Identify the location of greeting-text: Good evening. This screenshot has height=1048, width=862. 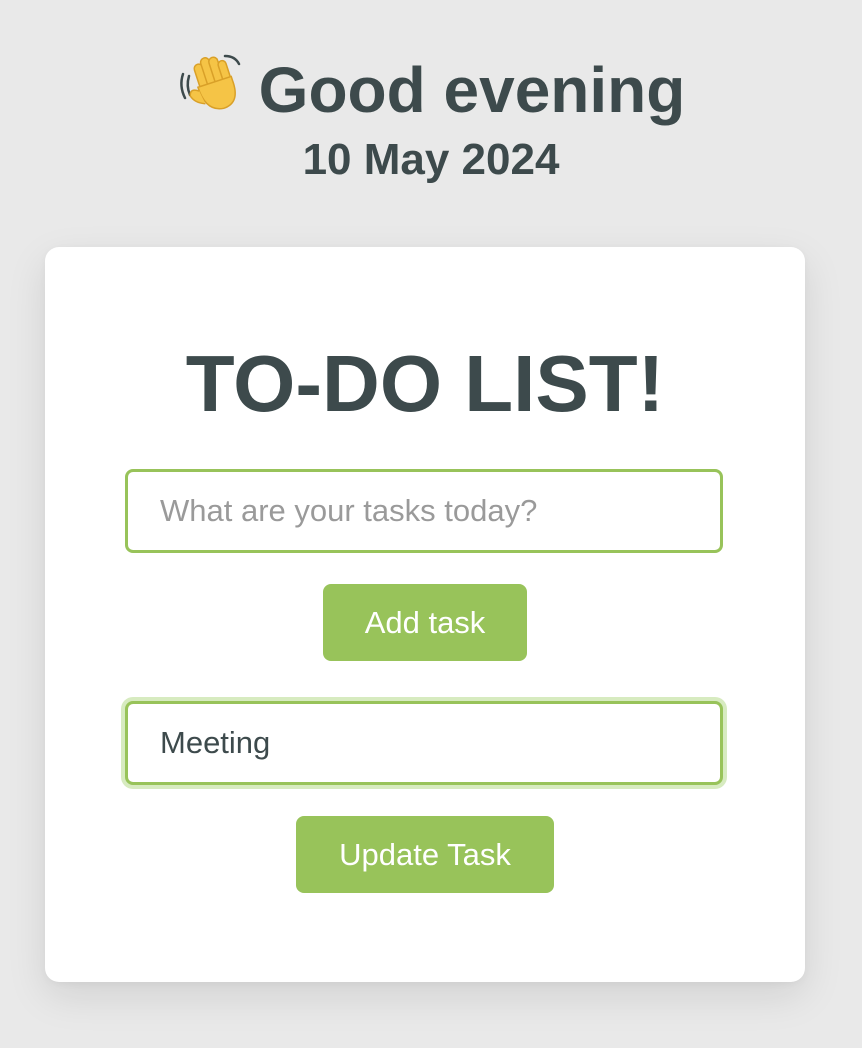
(472, 90).